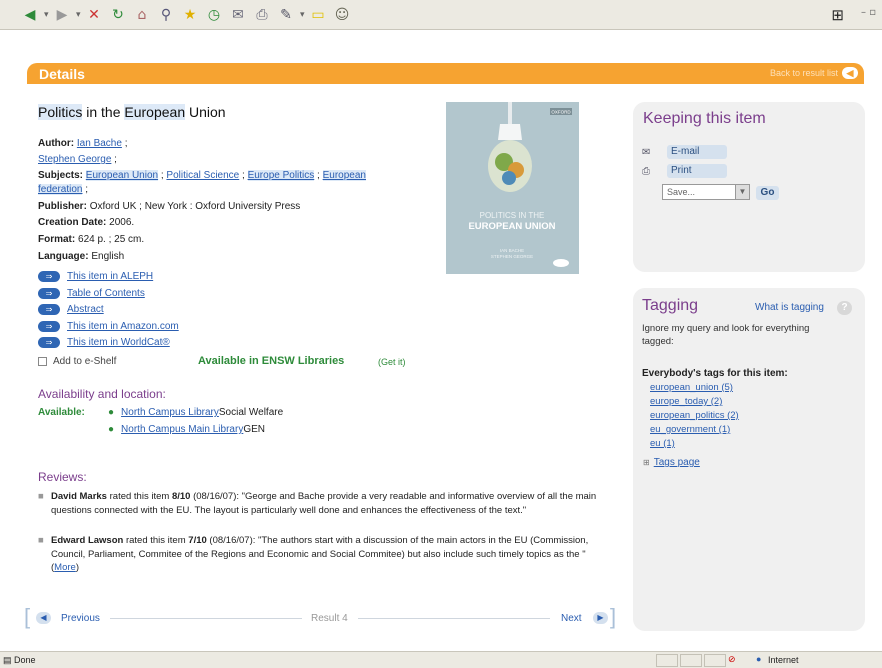 The height and width of the screenshot is (668, 882). I want to click on tag-link: eu (1), so click(662, 443).